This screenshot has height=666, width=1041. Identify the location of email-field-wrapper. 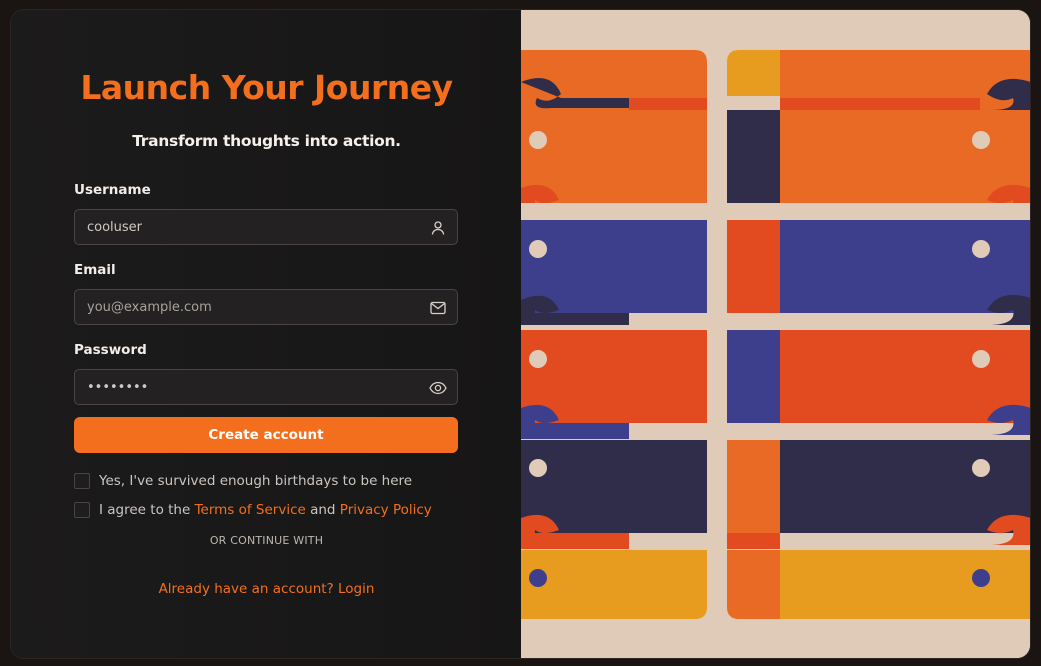
(266, 307).